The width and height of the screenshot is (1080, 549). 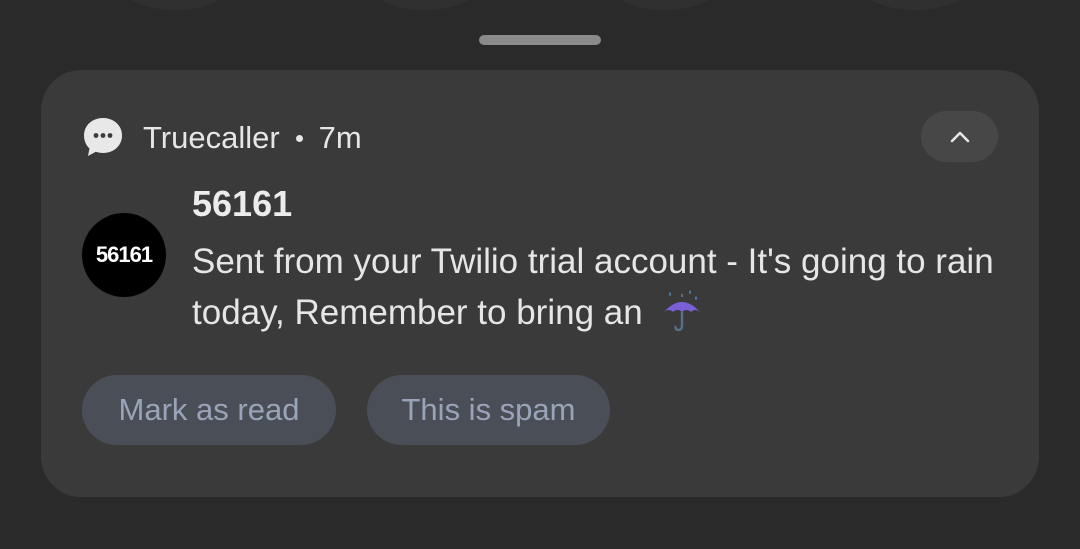 What do you see at coordinates (209, 410) in the screenshot?
I see `mark-as-read-button: Mark as read` at bounding box center [209, 410].